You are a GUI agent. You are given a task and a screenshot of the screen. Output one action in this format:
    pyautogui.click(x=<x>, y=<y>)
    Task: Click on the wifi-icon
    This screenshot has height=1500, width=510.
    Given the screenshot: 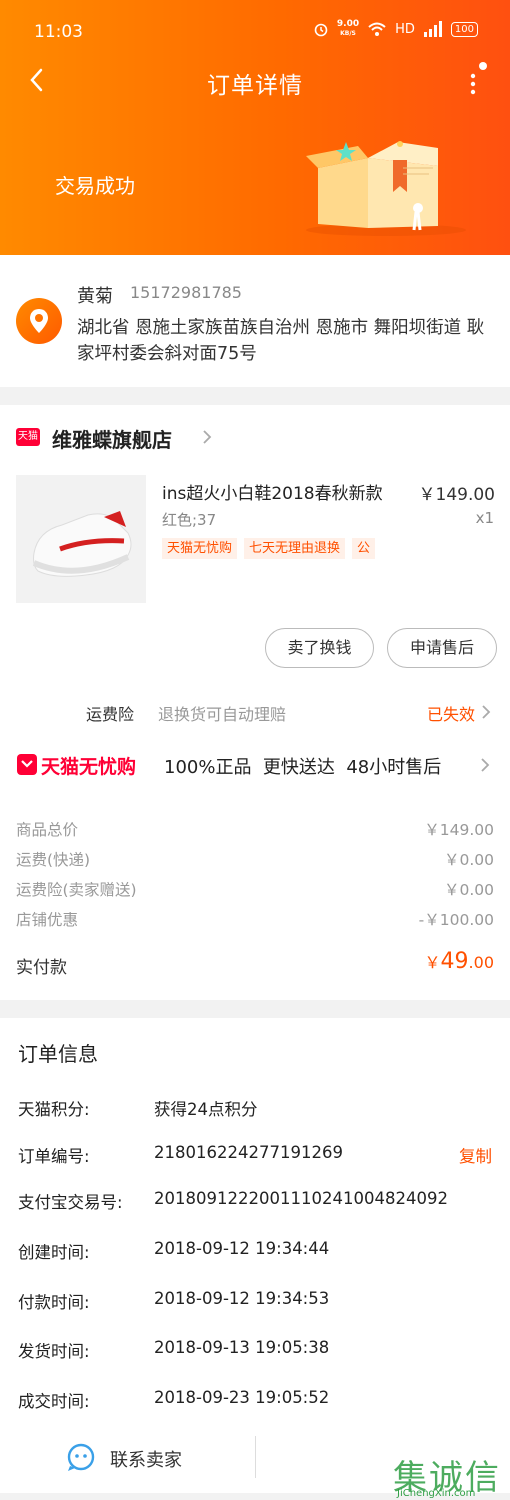 What is the action you would take?
    pyautogui.click(x=377, y=29)
    